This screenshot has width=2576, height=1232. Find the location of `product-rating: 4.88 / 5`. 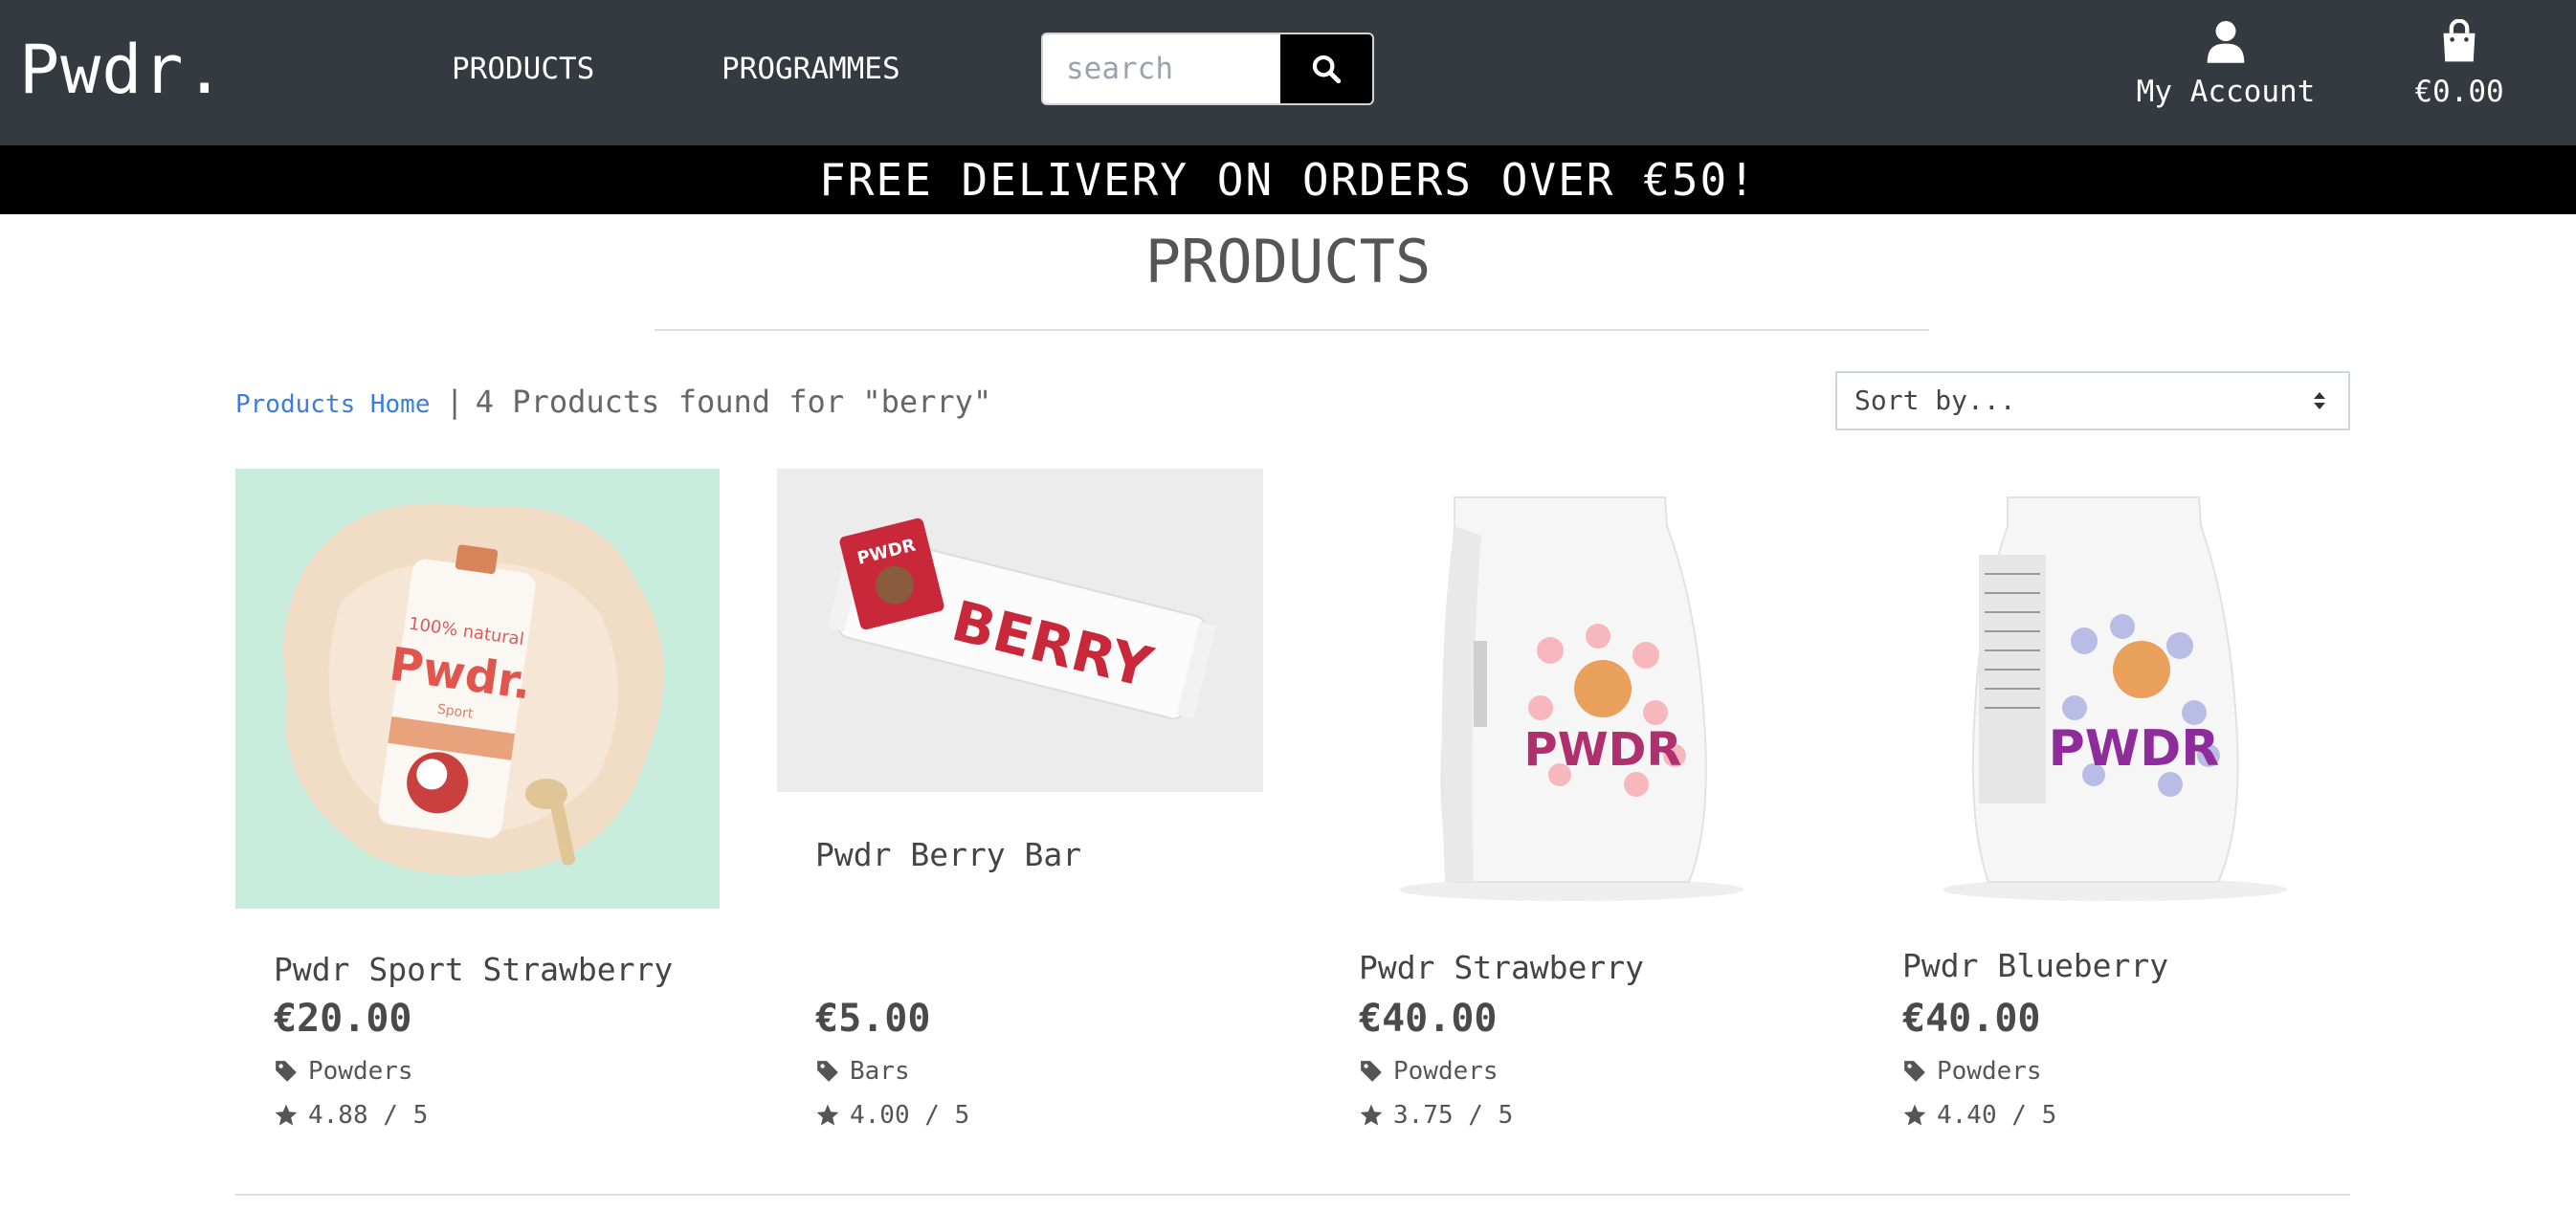

product-rating: 4.88 / 5 is located at coordinates (351, 1115).